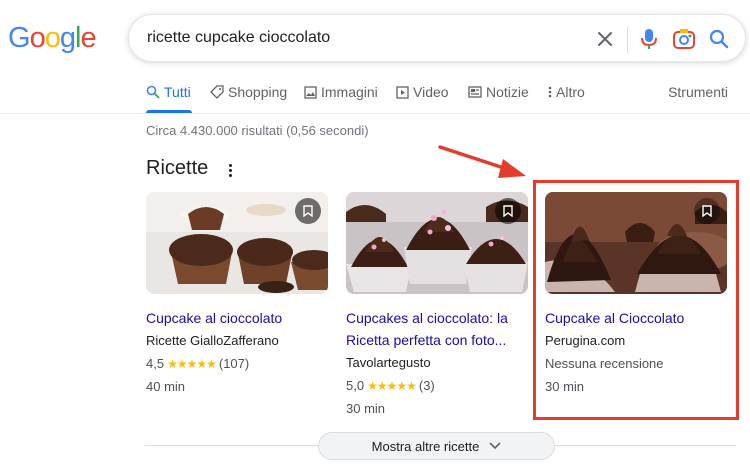  What do you see at coordinates (495, 446) in the screenshot?
I see `chevron-down-icon` at bounding box center [495, 446].